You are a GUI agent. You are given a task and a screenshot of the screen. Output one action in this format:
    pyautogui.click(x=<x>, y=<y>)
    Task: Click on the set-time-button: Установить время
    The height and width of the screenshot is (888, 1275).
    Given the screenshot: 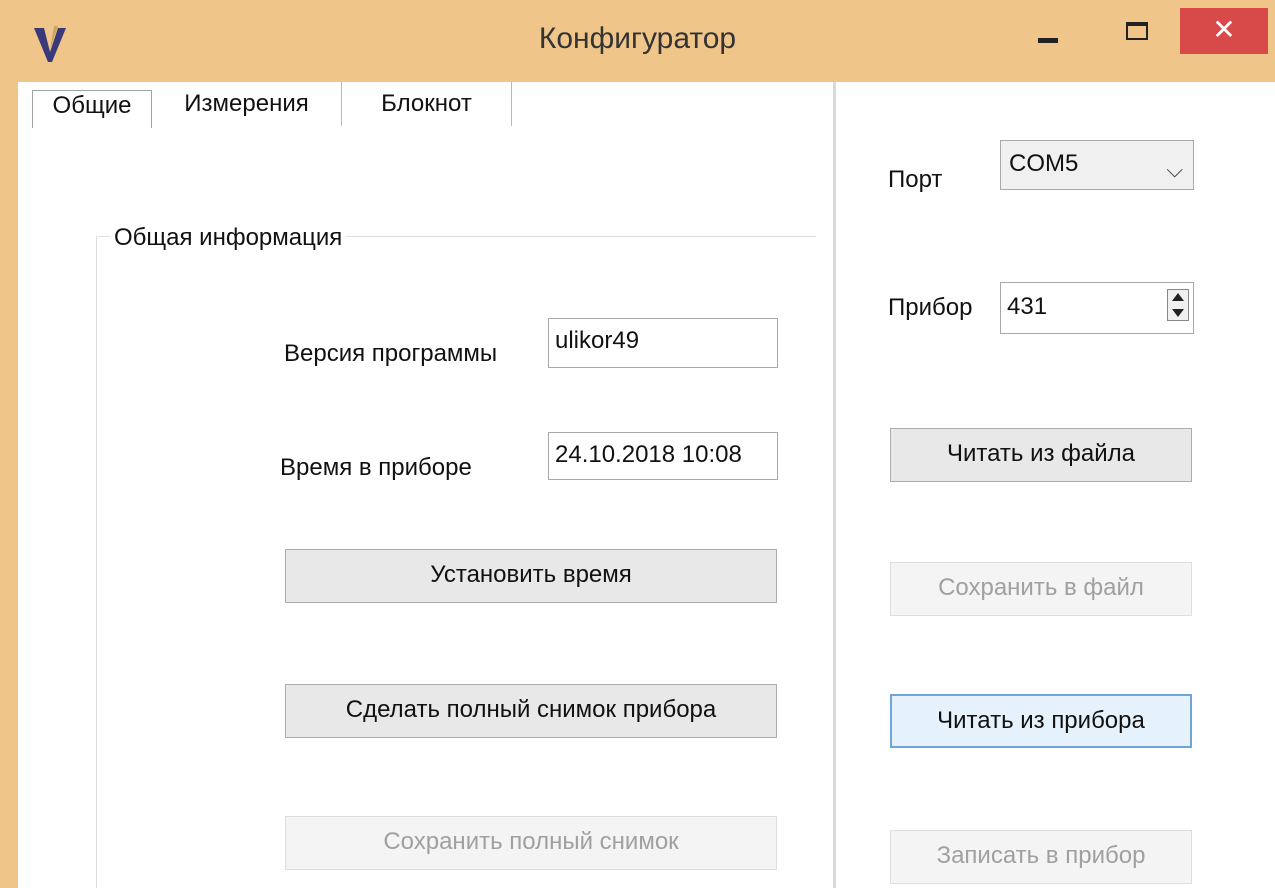 What is the action you would take?
    pyautogui.click(x=531, y=576)
    